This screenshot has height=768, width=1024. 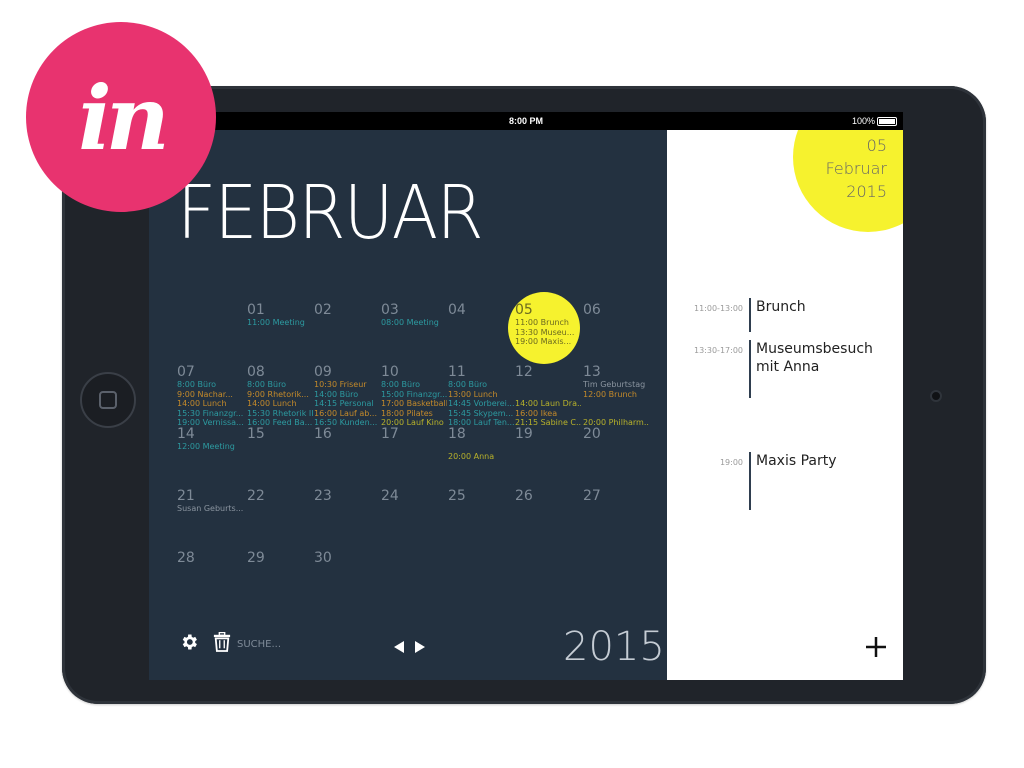 What do you see at coordinates (457, 310) in the screenshot?
I see `day-number: 04` at bounding box center [457, 310].